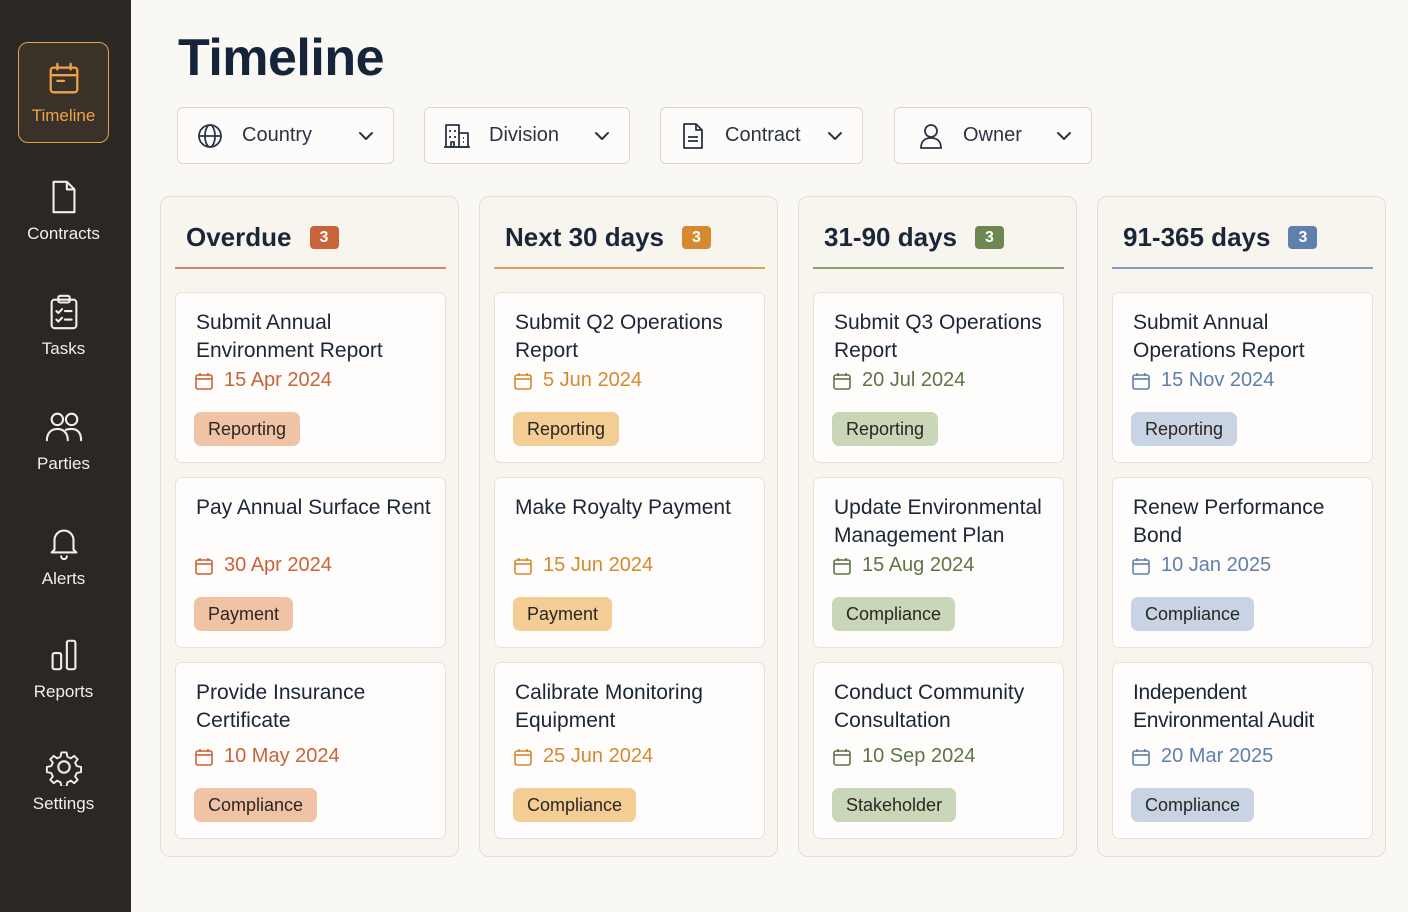 The height and width of the screenshot is (912, 1408). What do you see at coordinates (929, 706) in the screenshot?
I see `card-title: Conduct Community Consultation` at bounding box center [929, 706].